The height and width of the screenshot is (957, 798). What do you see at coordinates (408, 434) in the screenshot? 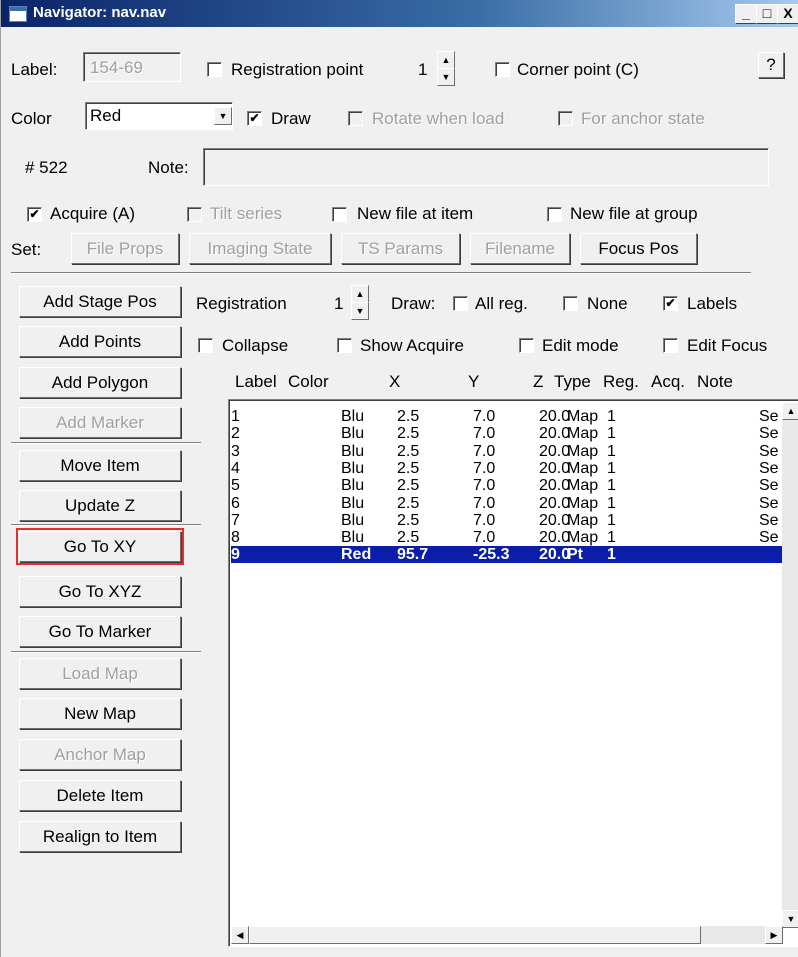
I see `cell-x: 2.5` at bounding box center [408, 434].